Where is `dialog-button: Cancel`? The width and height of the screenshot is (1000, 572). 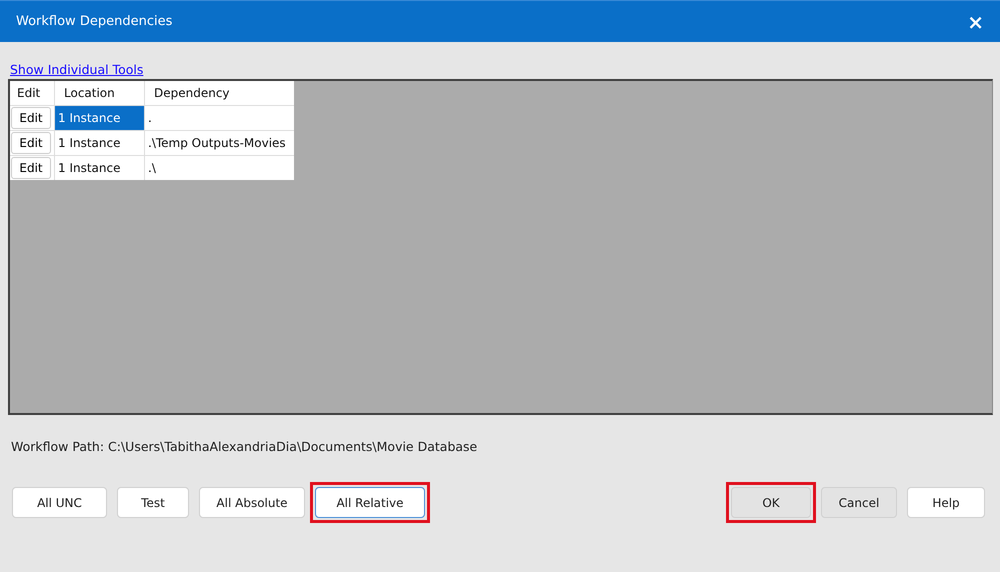
dialog-button: Cancel is located at coordinates (859, 502).